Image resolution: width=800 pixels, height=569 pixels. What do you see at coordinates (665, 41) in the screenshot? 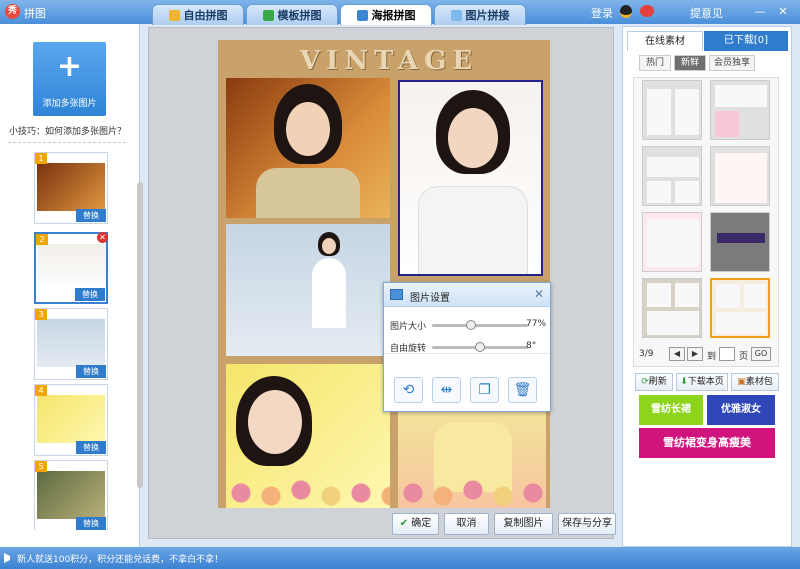
I see `tab-online-materials: 在线素材` at bounding box center [665, 41].